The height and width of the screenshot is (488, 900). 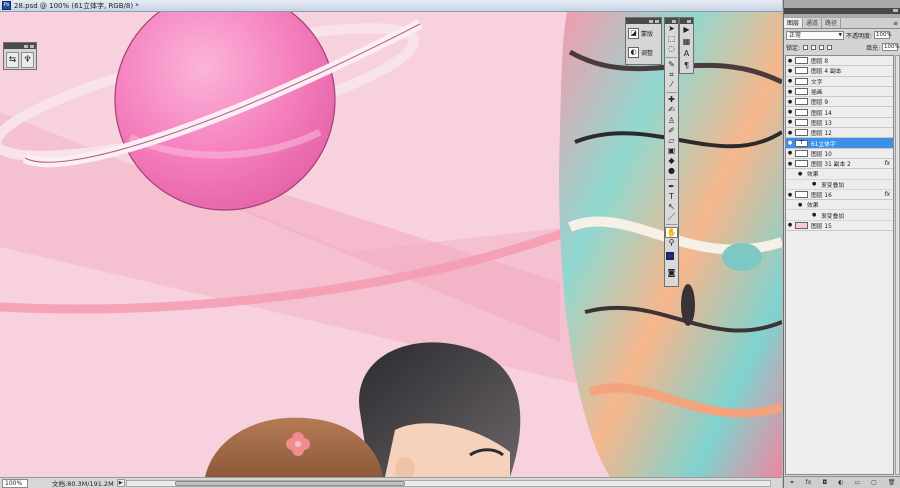 What do you see at coordinates (896, 23) in the screenshot?
I see `panel-menu-icon: ≡` at bounding box center [896, 23].